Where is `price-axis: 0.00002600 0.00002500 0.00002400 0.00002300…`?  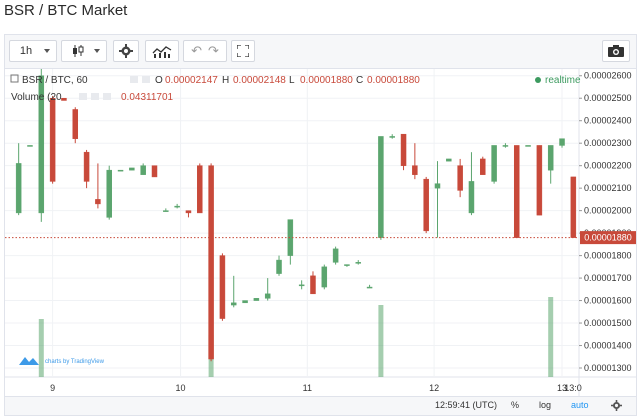 price-axis: 0.00002600 0.00002500 0.00002400 0.00002300… is located at coordinates (605, 222).